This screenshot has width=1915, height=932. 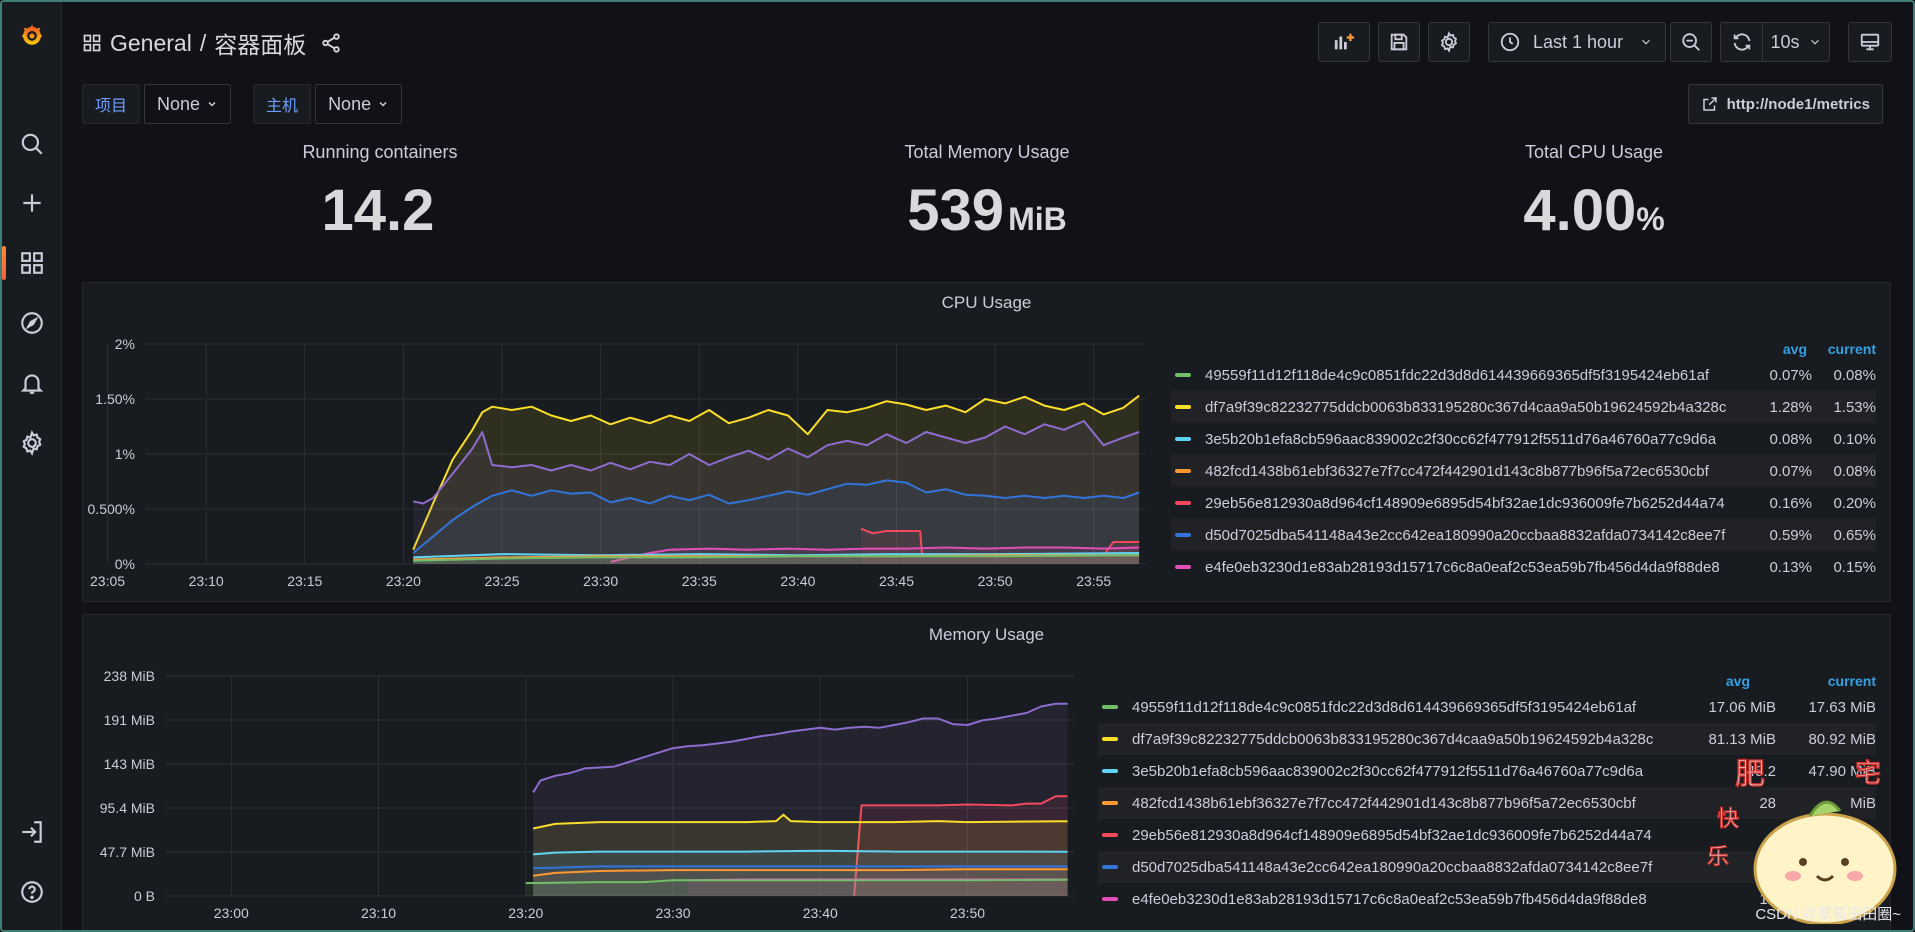 I want to click on stat-title: Running containers, so click(x=380, y=152).